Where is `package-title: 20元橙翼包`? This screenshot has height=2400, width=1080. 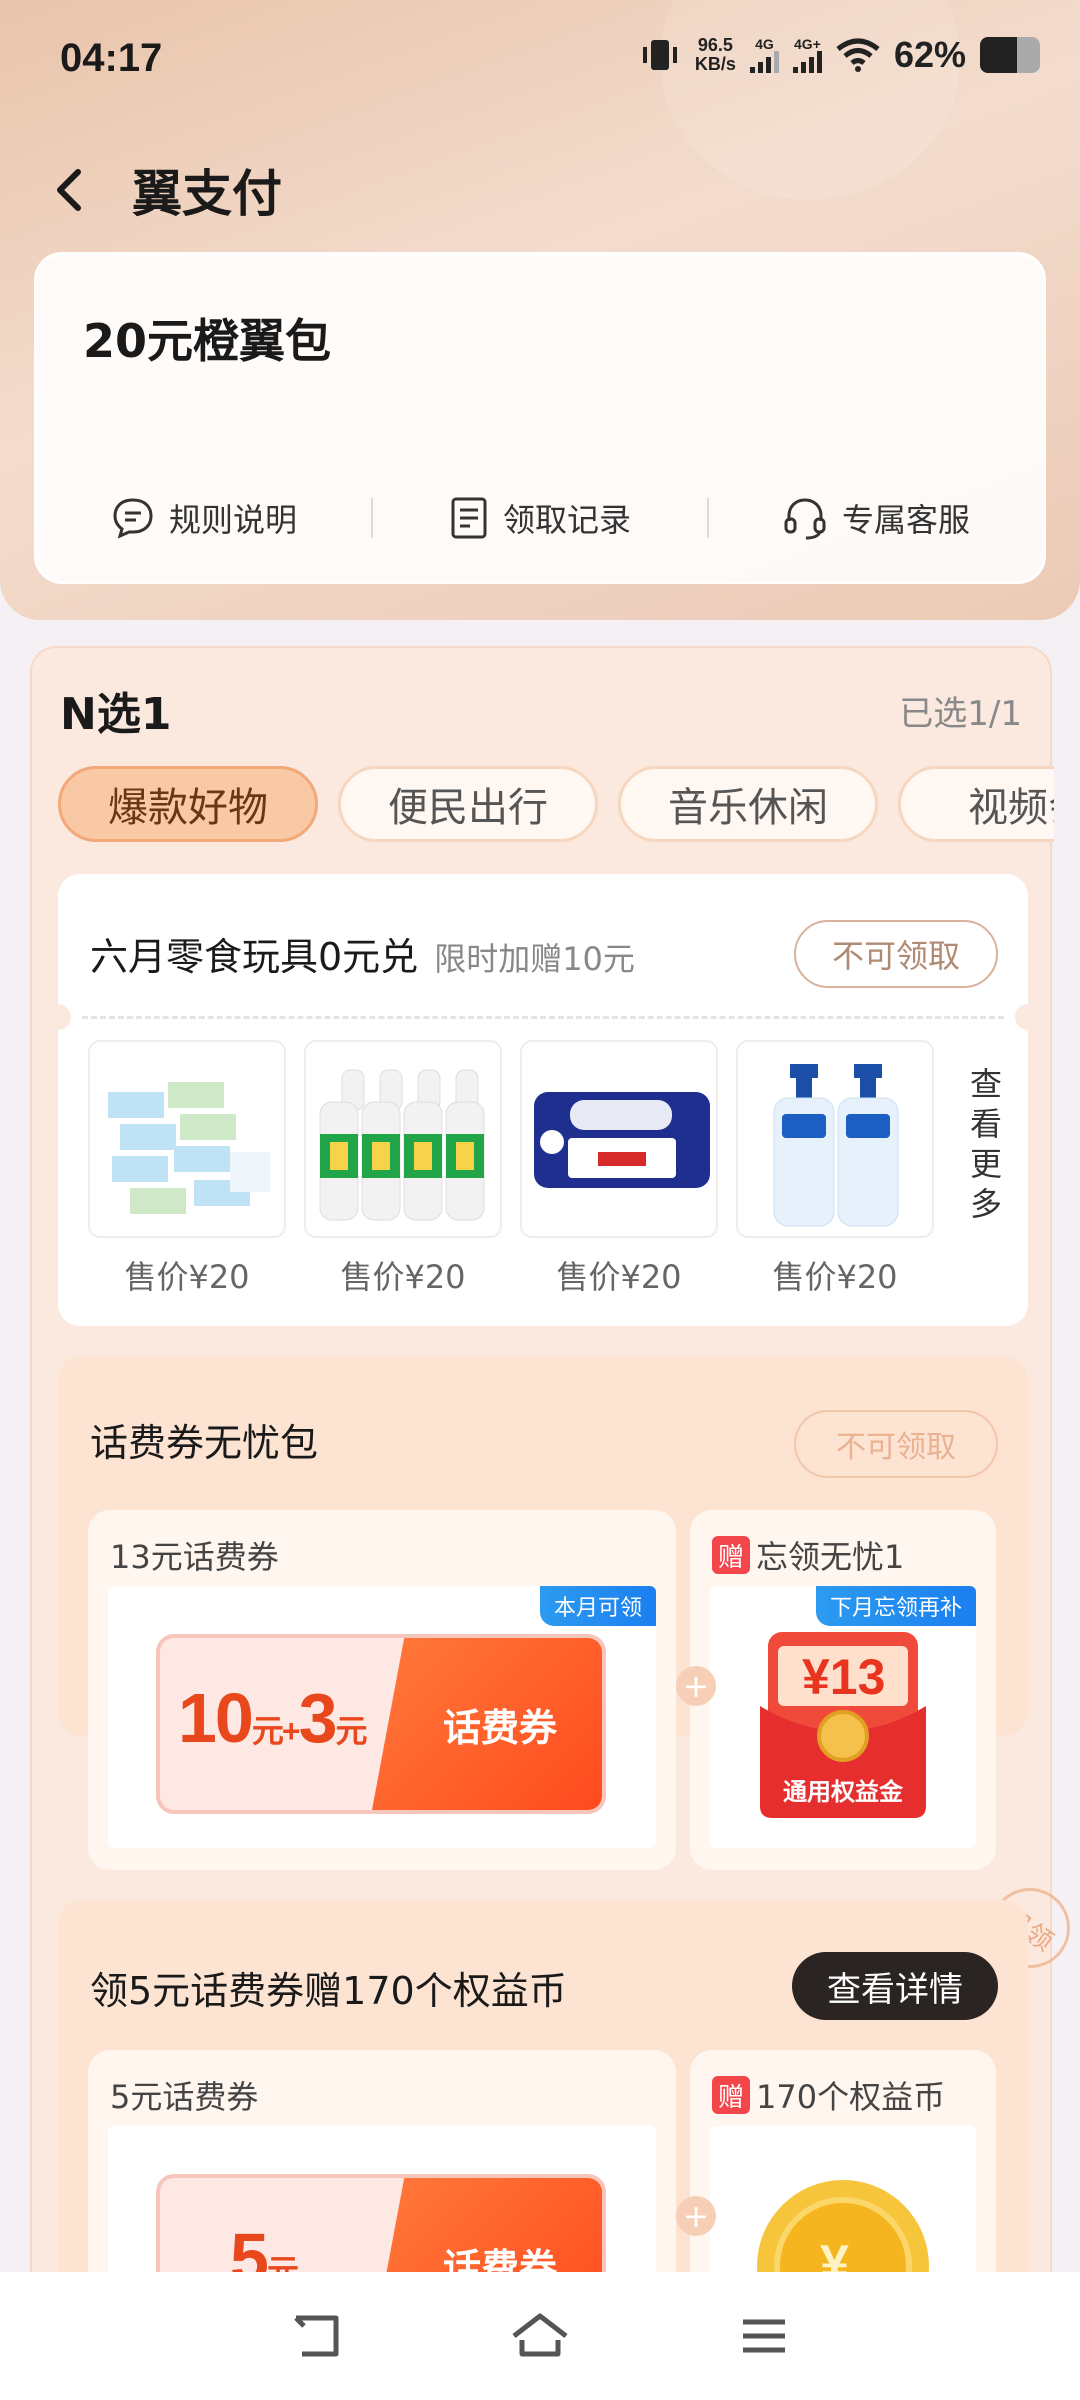
package-title: 20元橙翼包 is located at coordinates (207, 341).